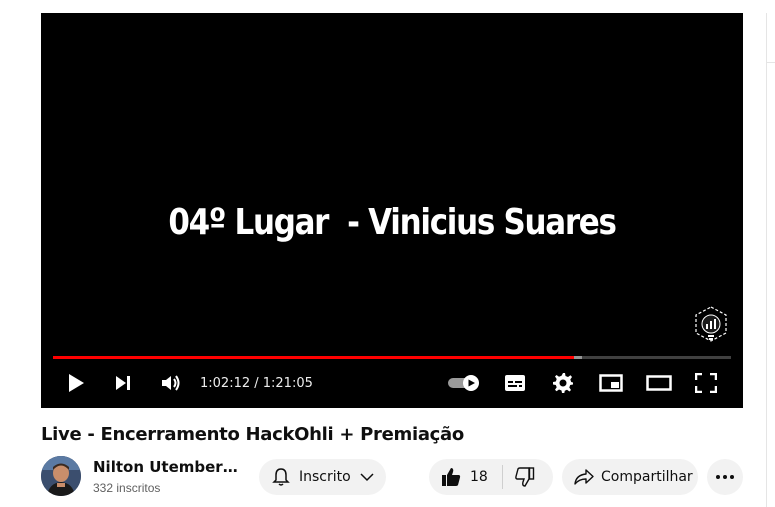  Describe the element at coordinates (252, 434) in the screenshot. I see `video-title: Live - Encerramento HackOhli + Premiação` at that location.